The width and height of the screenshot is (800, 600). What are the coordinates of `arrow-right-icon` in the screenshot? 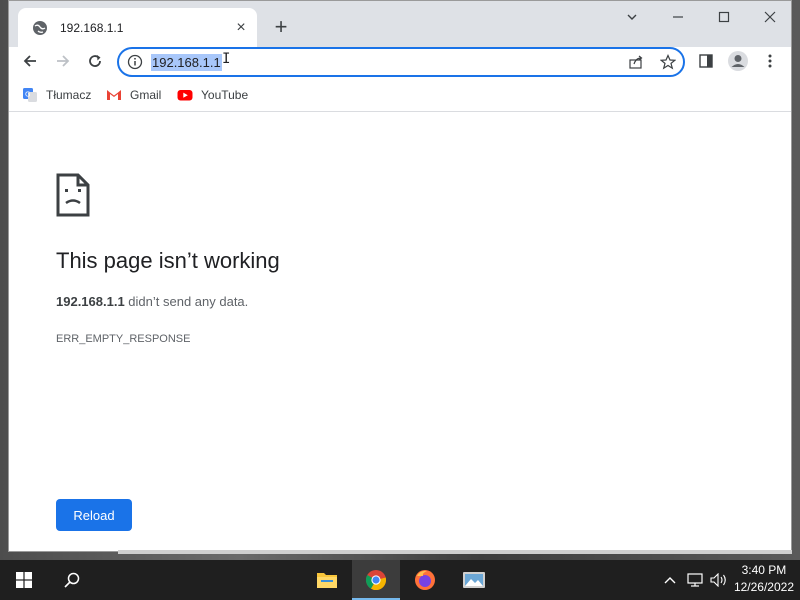 It's located at (63, 61).